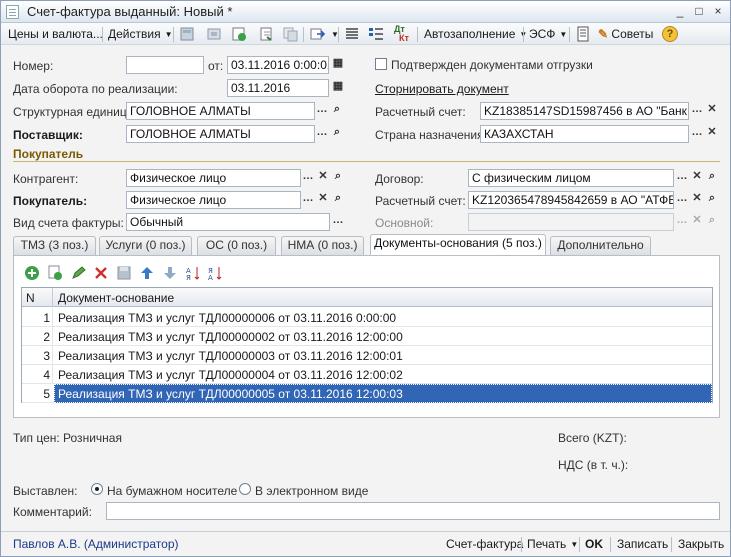  I want to click on counterparty-field: Физическое лицо, so click(213, 178).